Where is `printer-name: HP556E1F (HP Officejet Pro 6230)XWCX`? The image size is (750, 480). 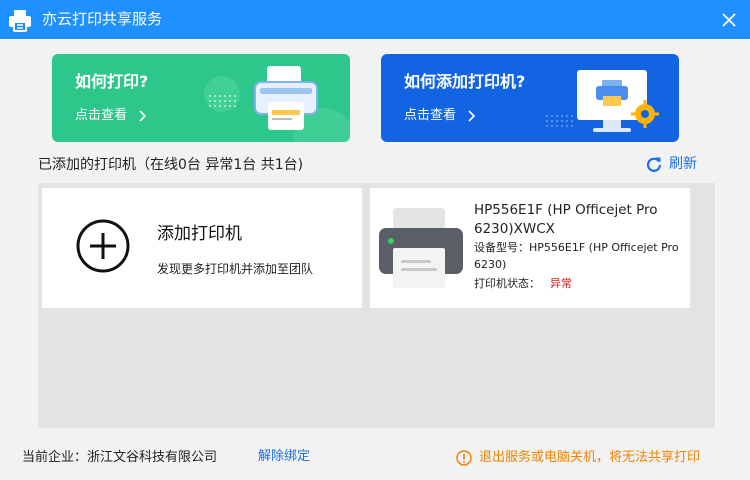 printer-name: HP556E1F (HP Officejet Pro 6230)XWCX is located at coordinates (566, 219).